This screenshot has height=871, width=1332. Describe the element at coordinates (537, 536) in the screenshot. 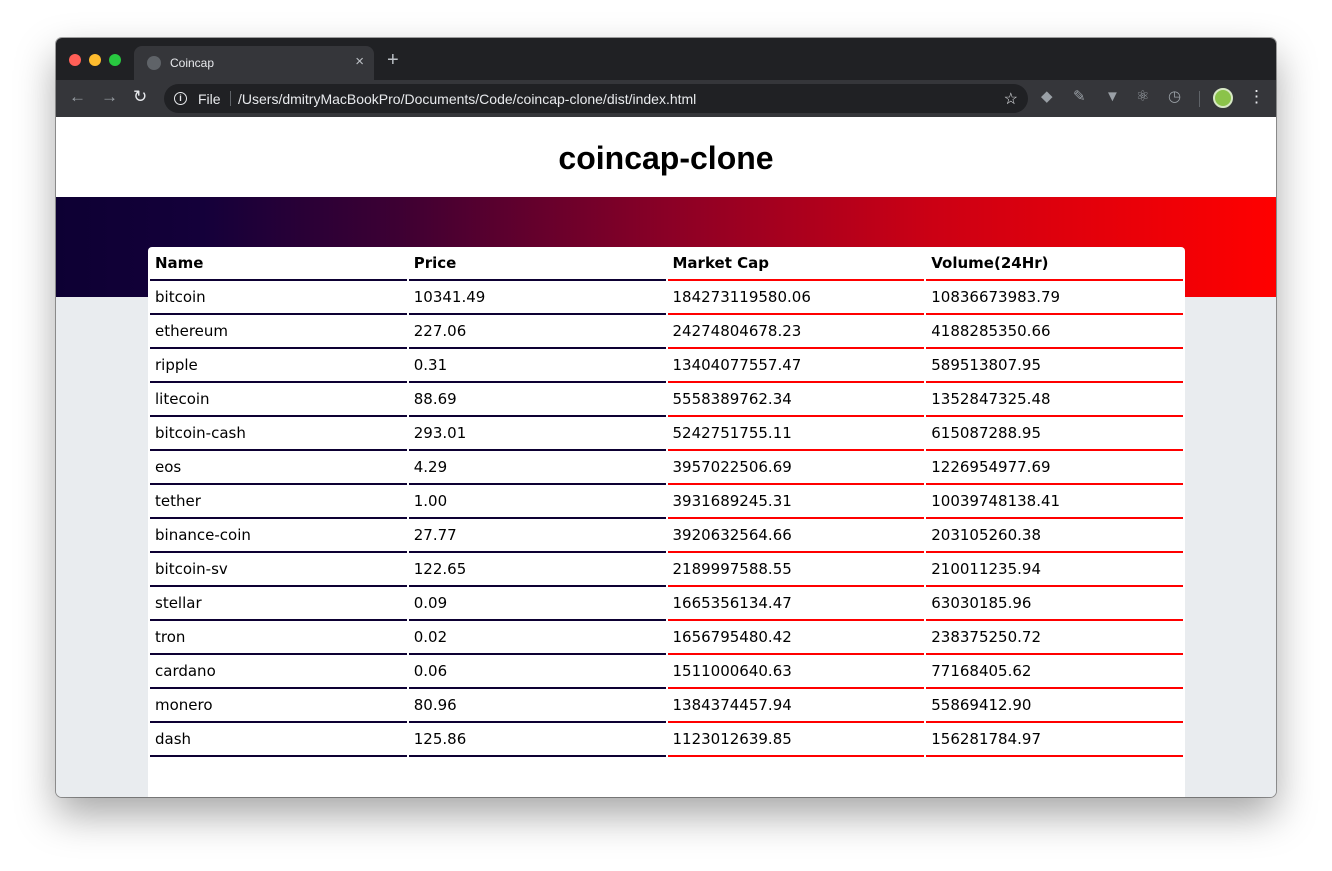

I see `cell-price: 27.77` at that location.